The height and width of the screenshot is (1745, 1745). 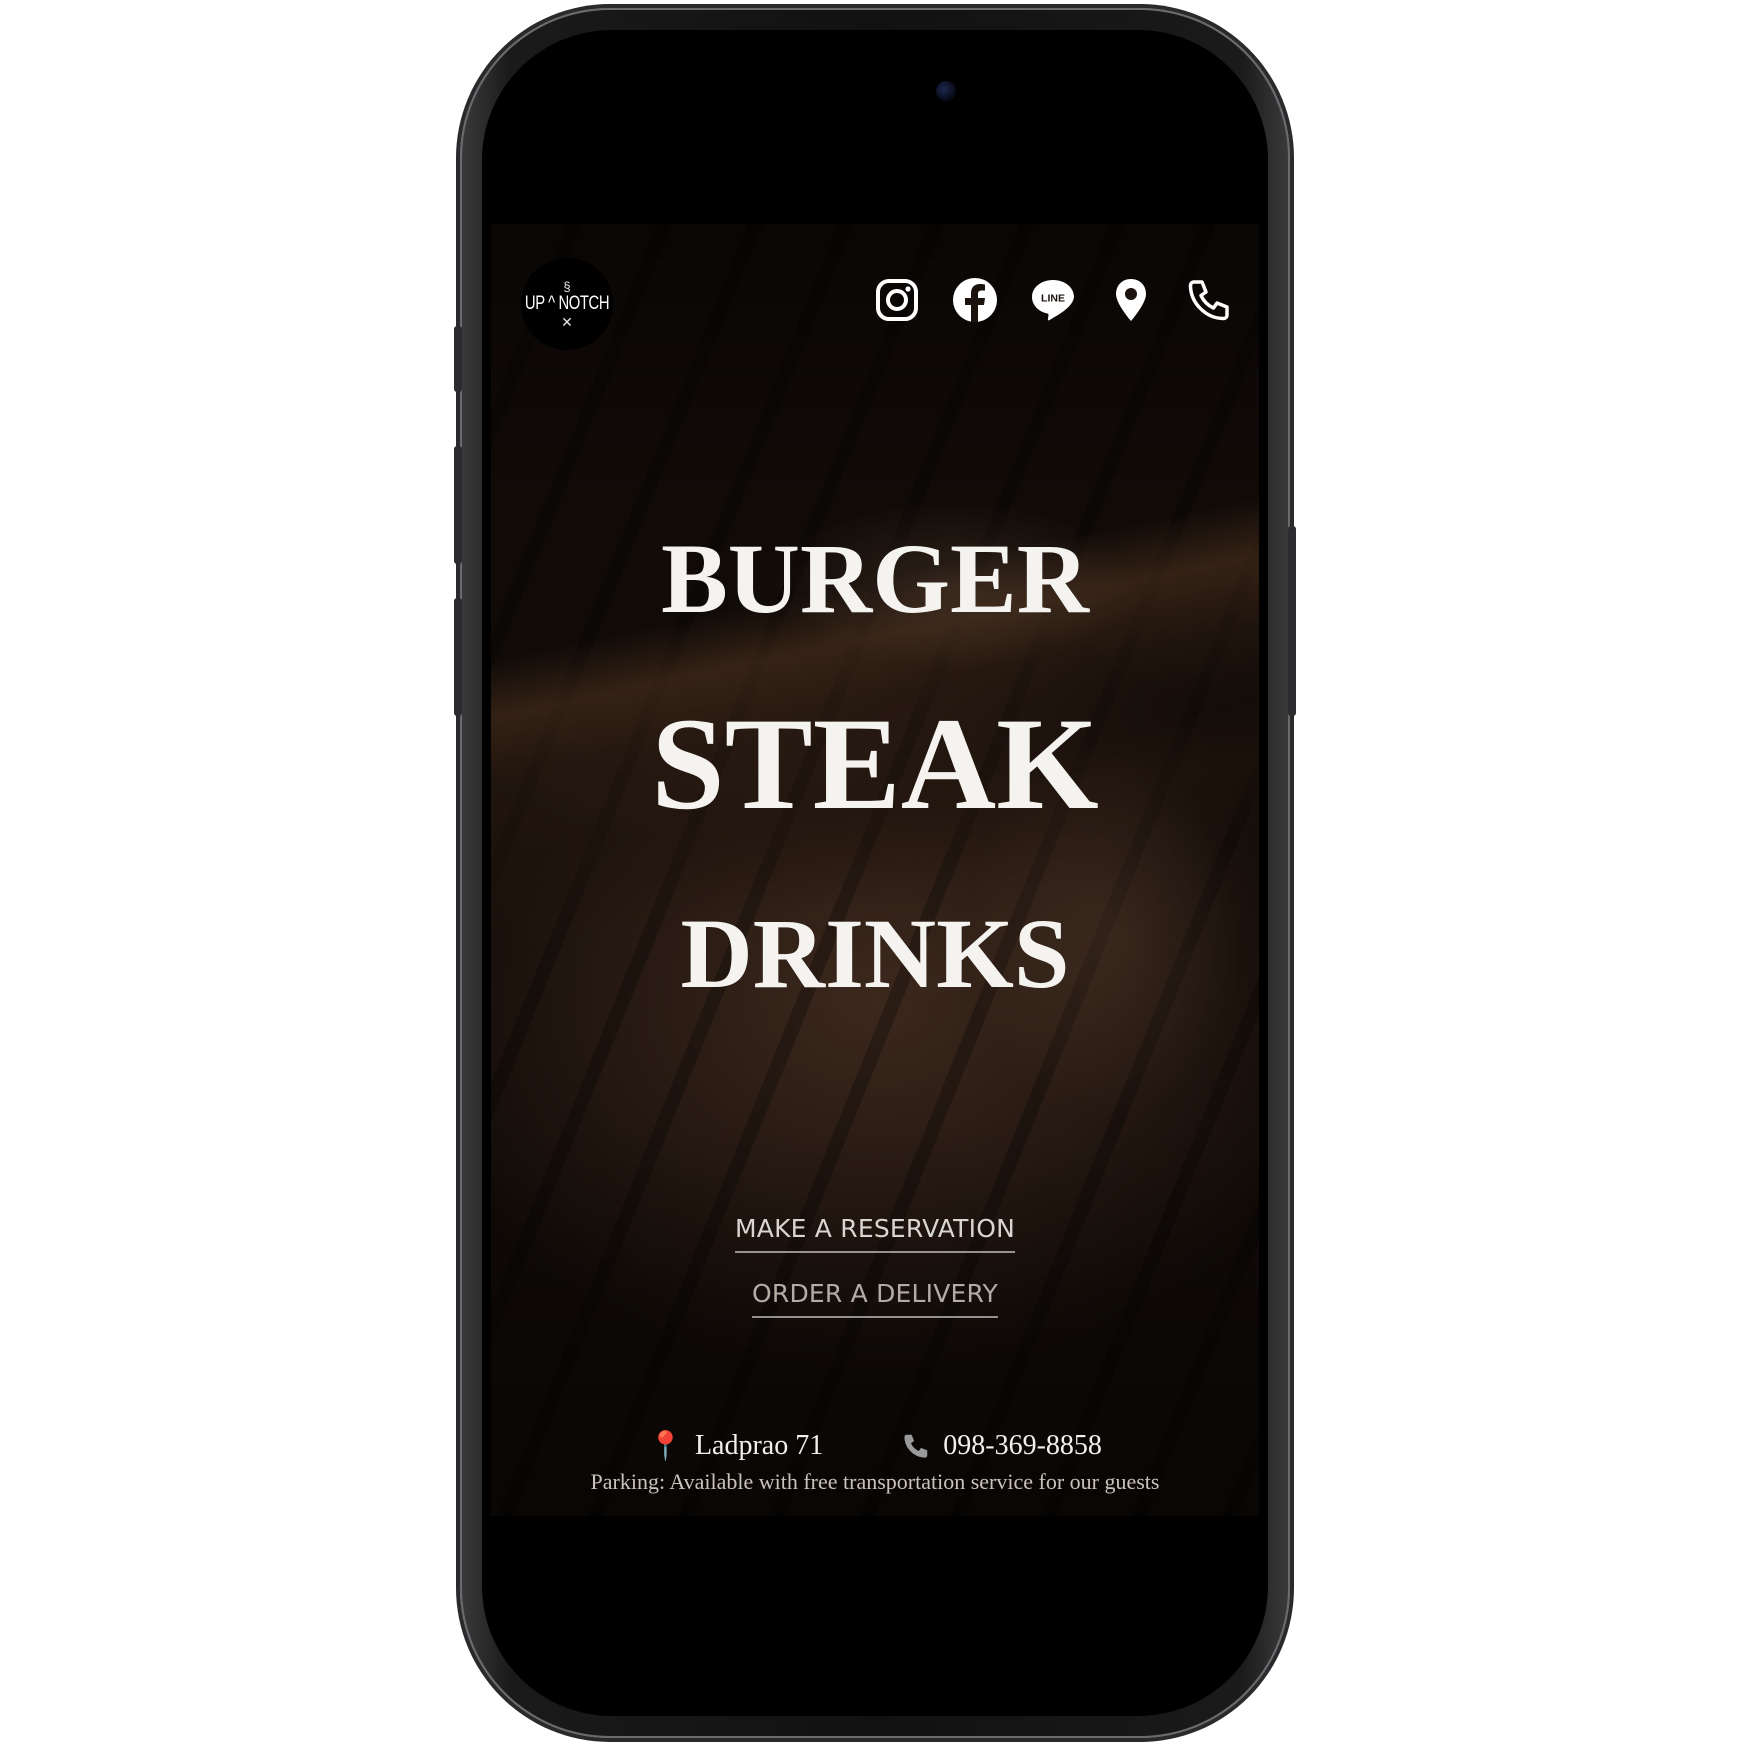 I want to click on make-reservation-label: MAKE A RESERVATION, so click(x=875, y=1233).